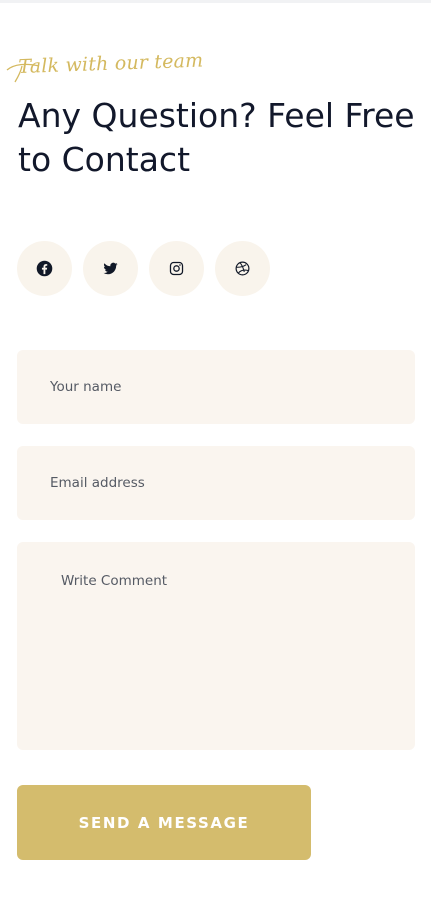  Describe the element at coordinates (215, 1) in the screenshot. I see `top-divider` at that location.